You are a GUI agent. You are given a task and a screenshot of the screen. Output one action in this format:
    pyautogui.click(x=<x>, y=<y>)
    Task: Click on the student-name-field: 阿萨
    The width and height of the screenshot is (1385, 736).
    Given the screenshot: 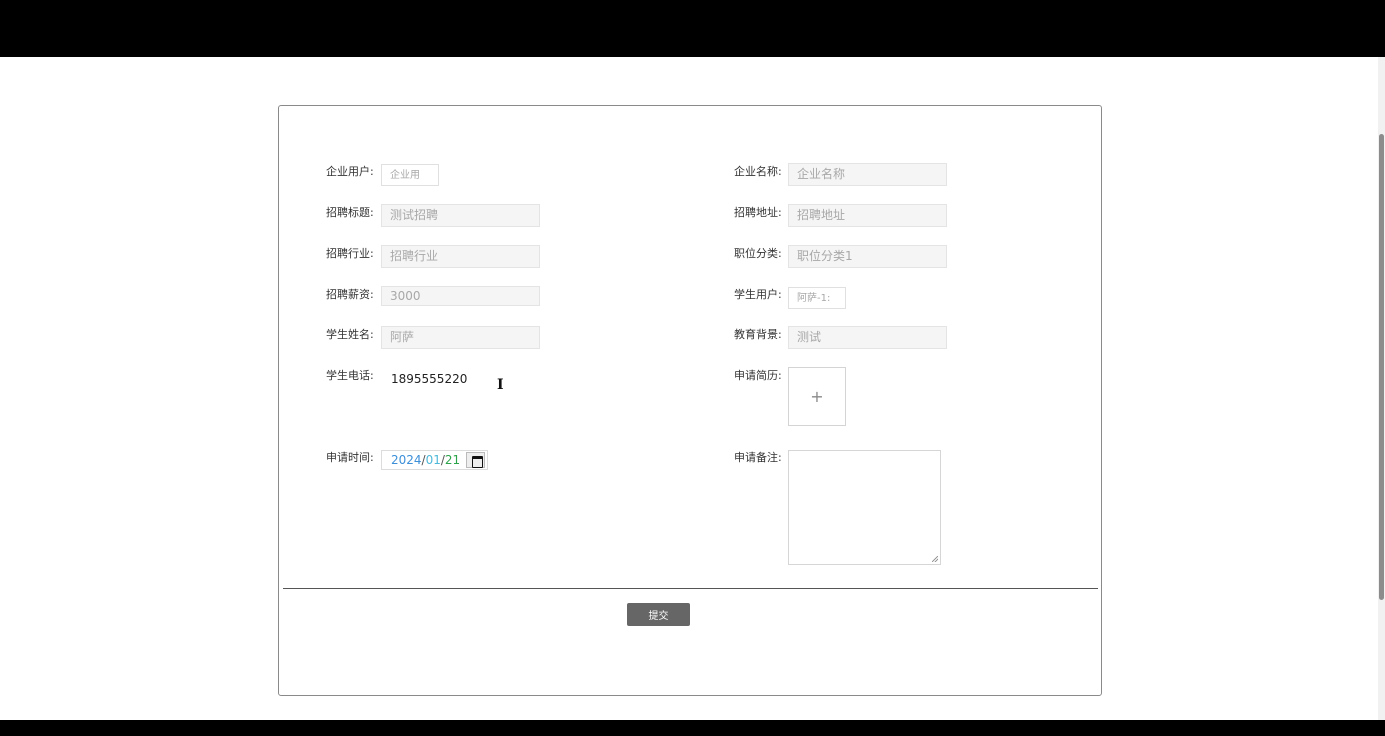 What is the action you would take?
    pyautogui.click(x=460, y=337)
    